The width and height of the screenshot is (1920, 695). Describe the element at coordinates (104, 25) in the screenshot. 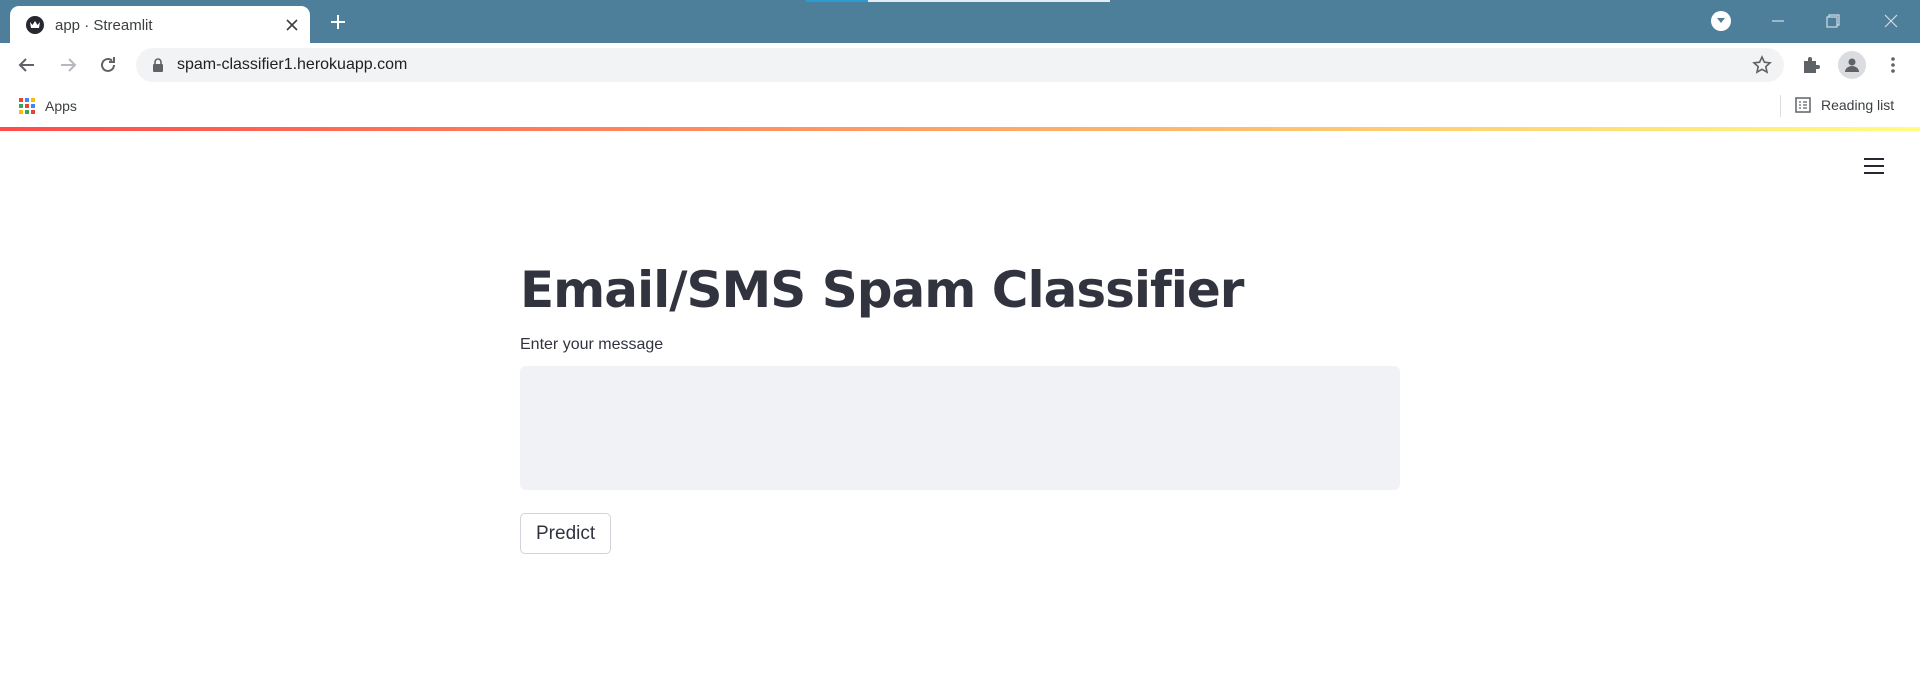

I see `tab-title: app · Streamlit` at that location.